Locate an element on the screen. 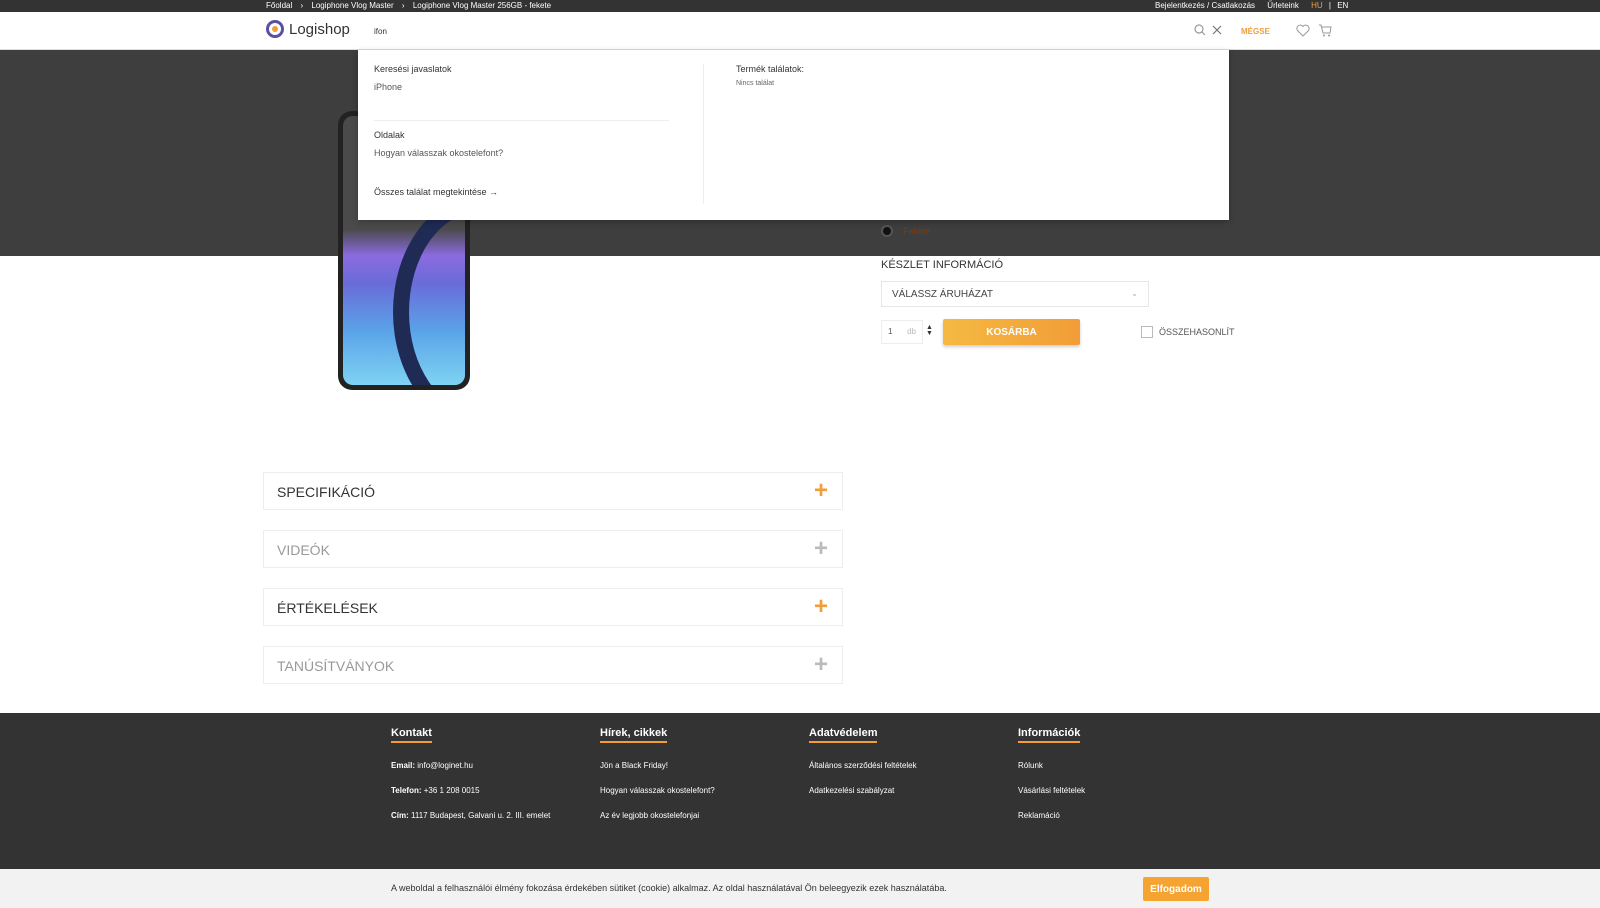 This screenshot has height=908, width=1600. footer-privacy-title: Adatvédelem is located at coordinates (843, 735).